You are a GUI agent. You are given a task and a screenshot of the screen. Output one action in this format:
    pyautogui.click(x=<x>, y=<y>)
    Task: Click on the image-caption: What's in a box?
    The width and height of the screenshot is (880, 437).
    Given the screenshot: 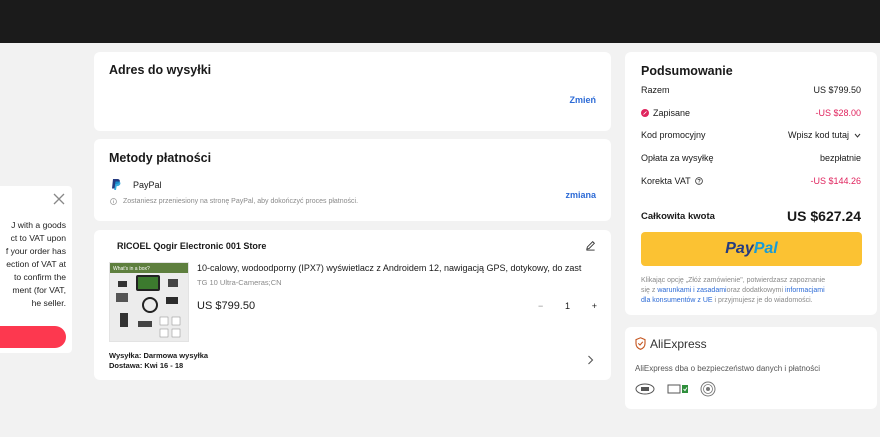 What is the action you would take?
    pyautogui.click(x=131, y=269)
    